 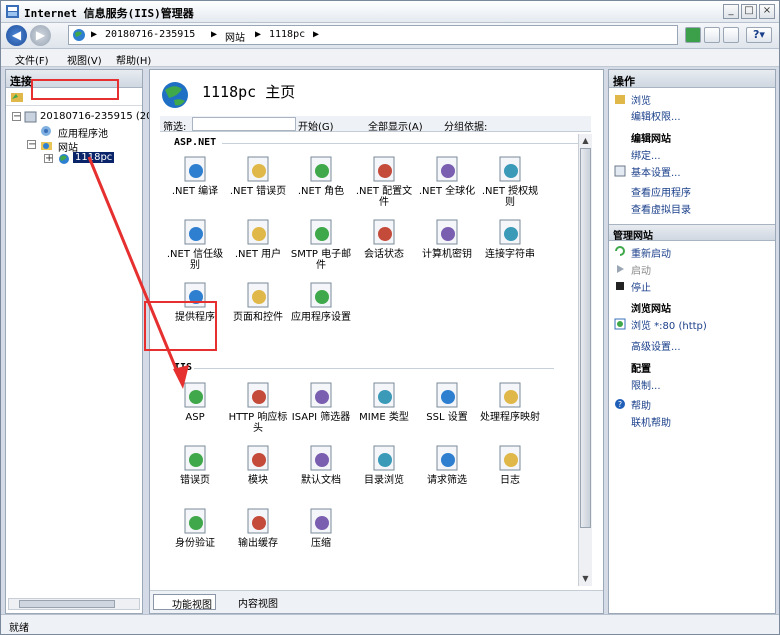 I want to click on maximize-button: □, so click(x=749, y=11).